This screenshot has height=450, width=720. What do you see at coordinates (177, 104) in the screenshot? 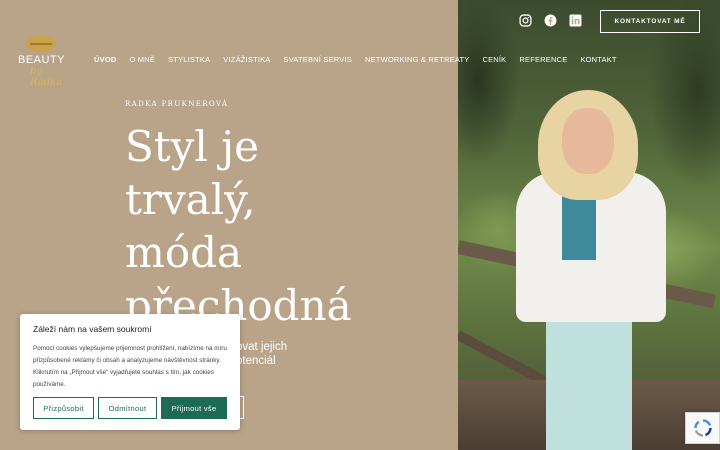
I see `hero-eyebrow: RADKA PRUKNEROVÁ` at bounding box center [177, 104].